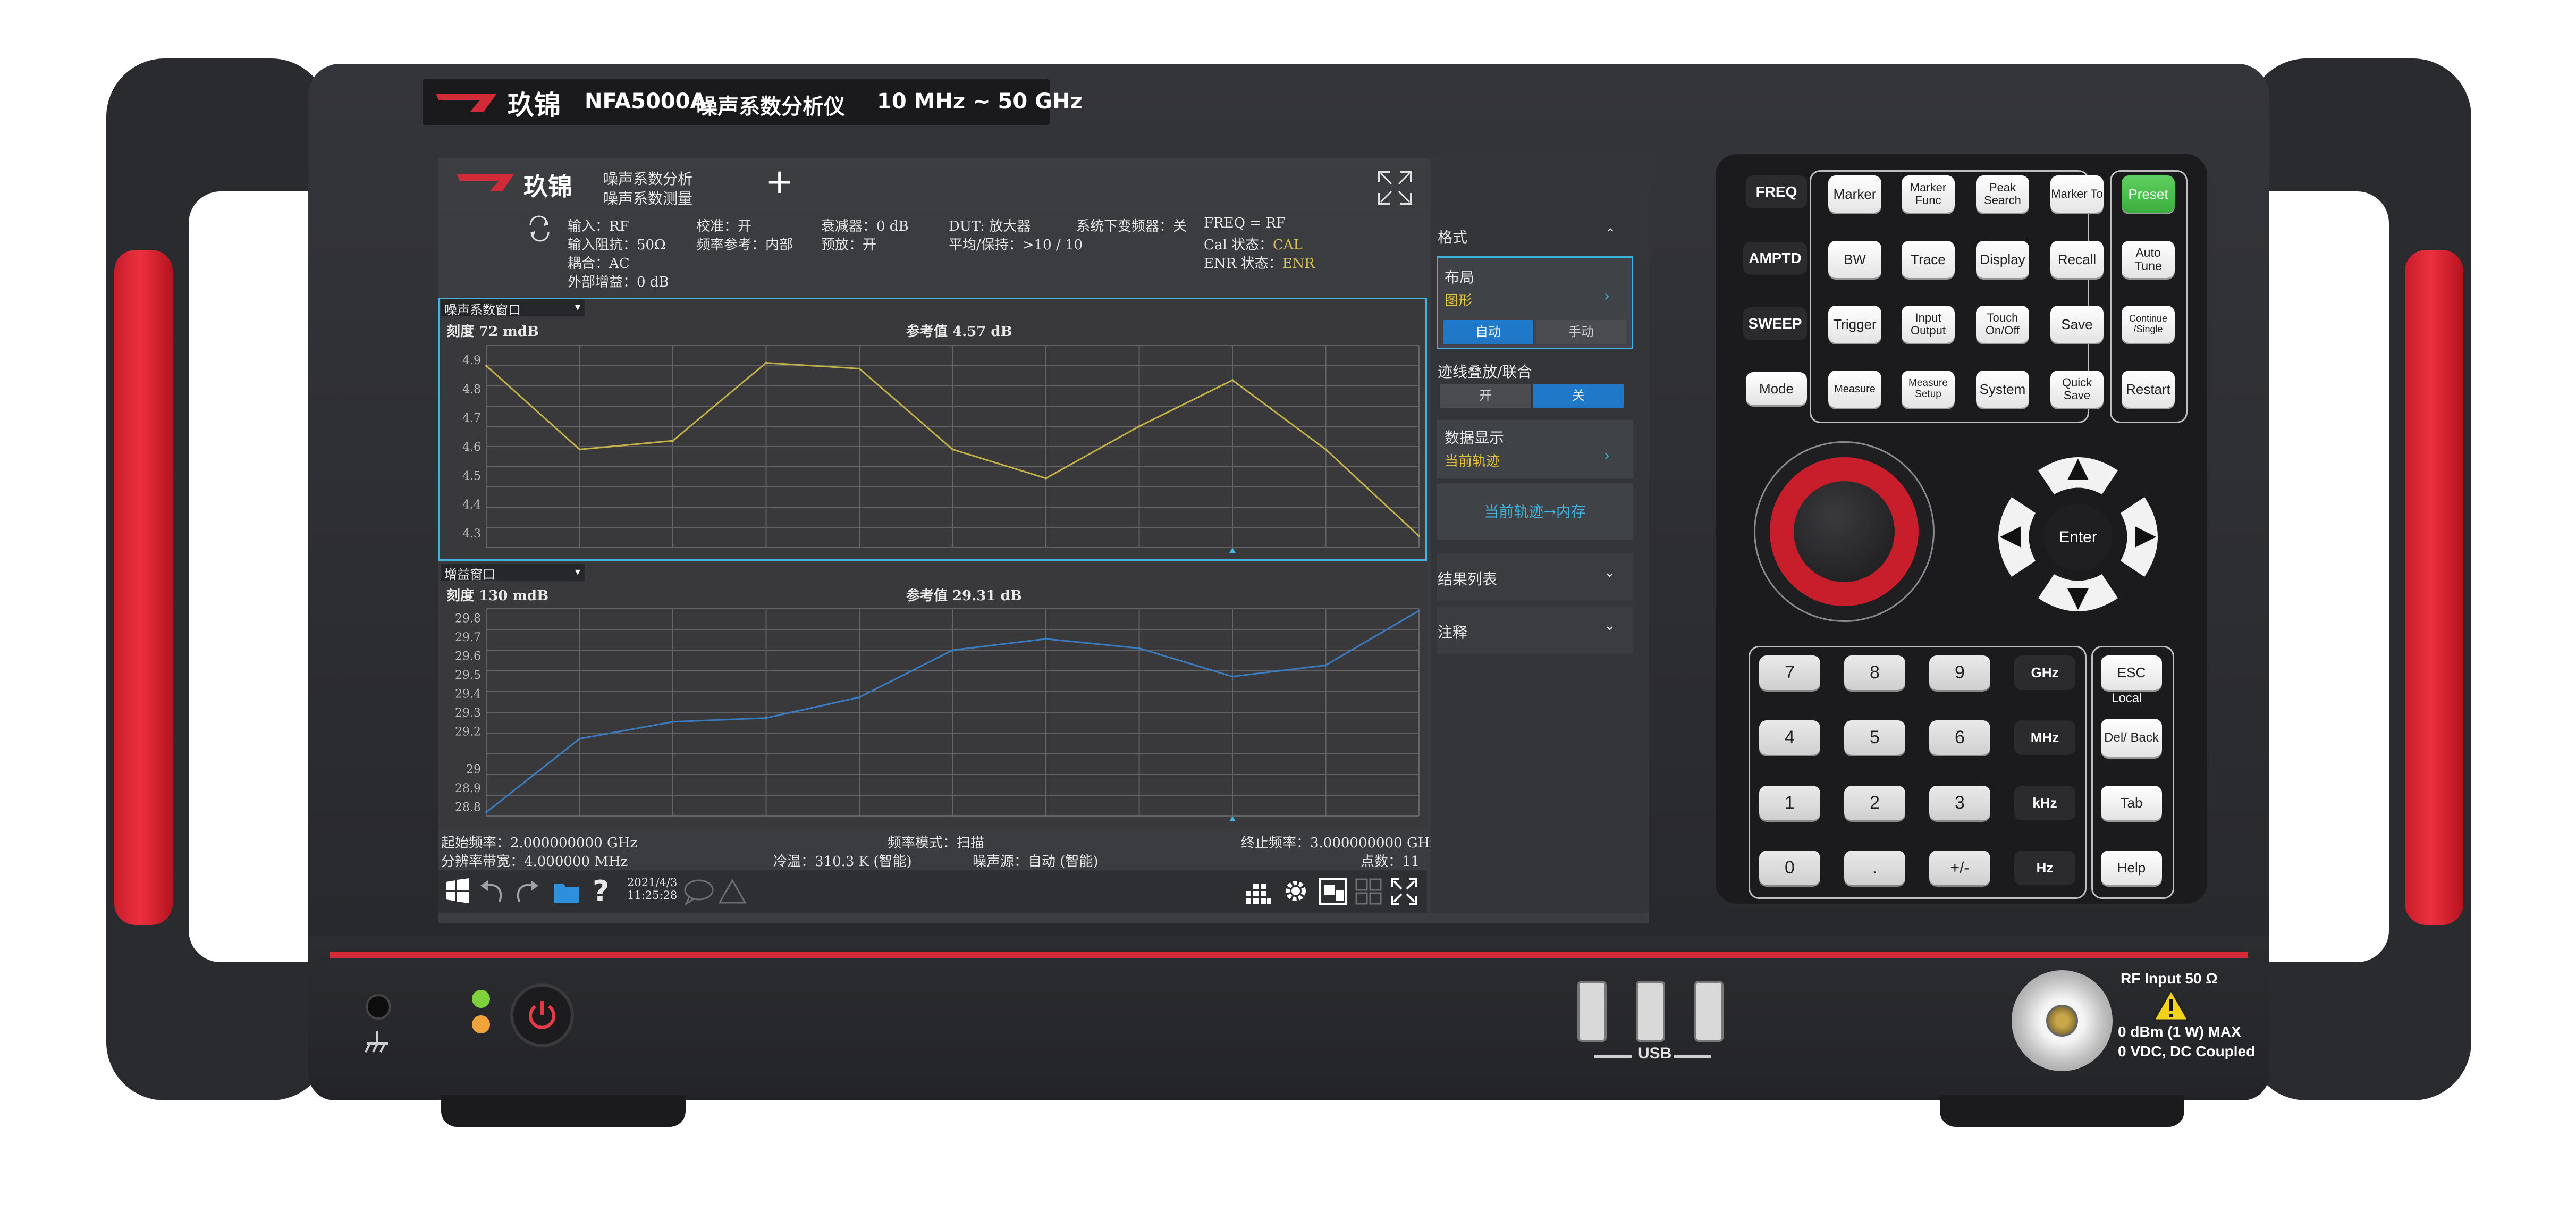 This screenshot has width=2576, height=1211. What do you see at coordinates (1258, 891) in the screenshot?
I see `grid-dots-icon` at bounding box center [1258, 891].